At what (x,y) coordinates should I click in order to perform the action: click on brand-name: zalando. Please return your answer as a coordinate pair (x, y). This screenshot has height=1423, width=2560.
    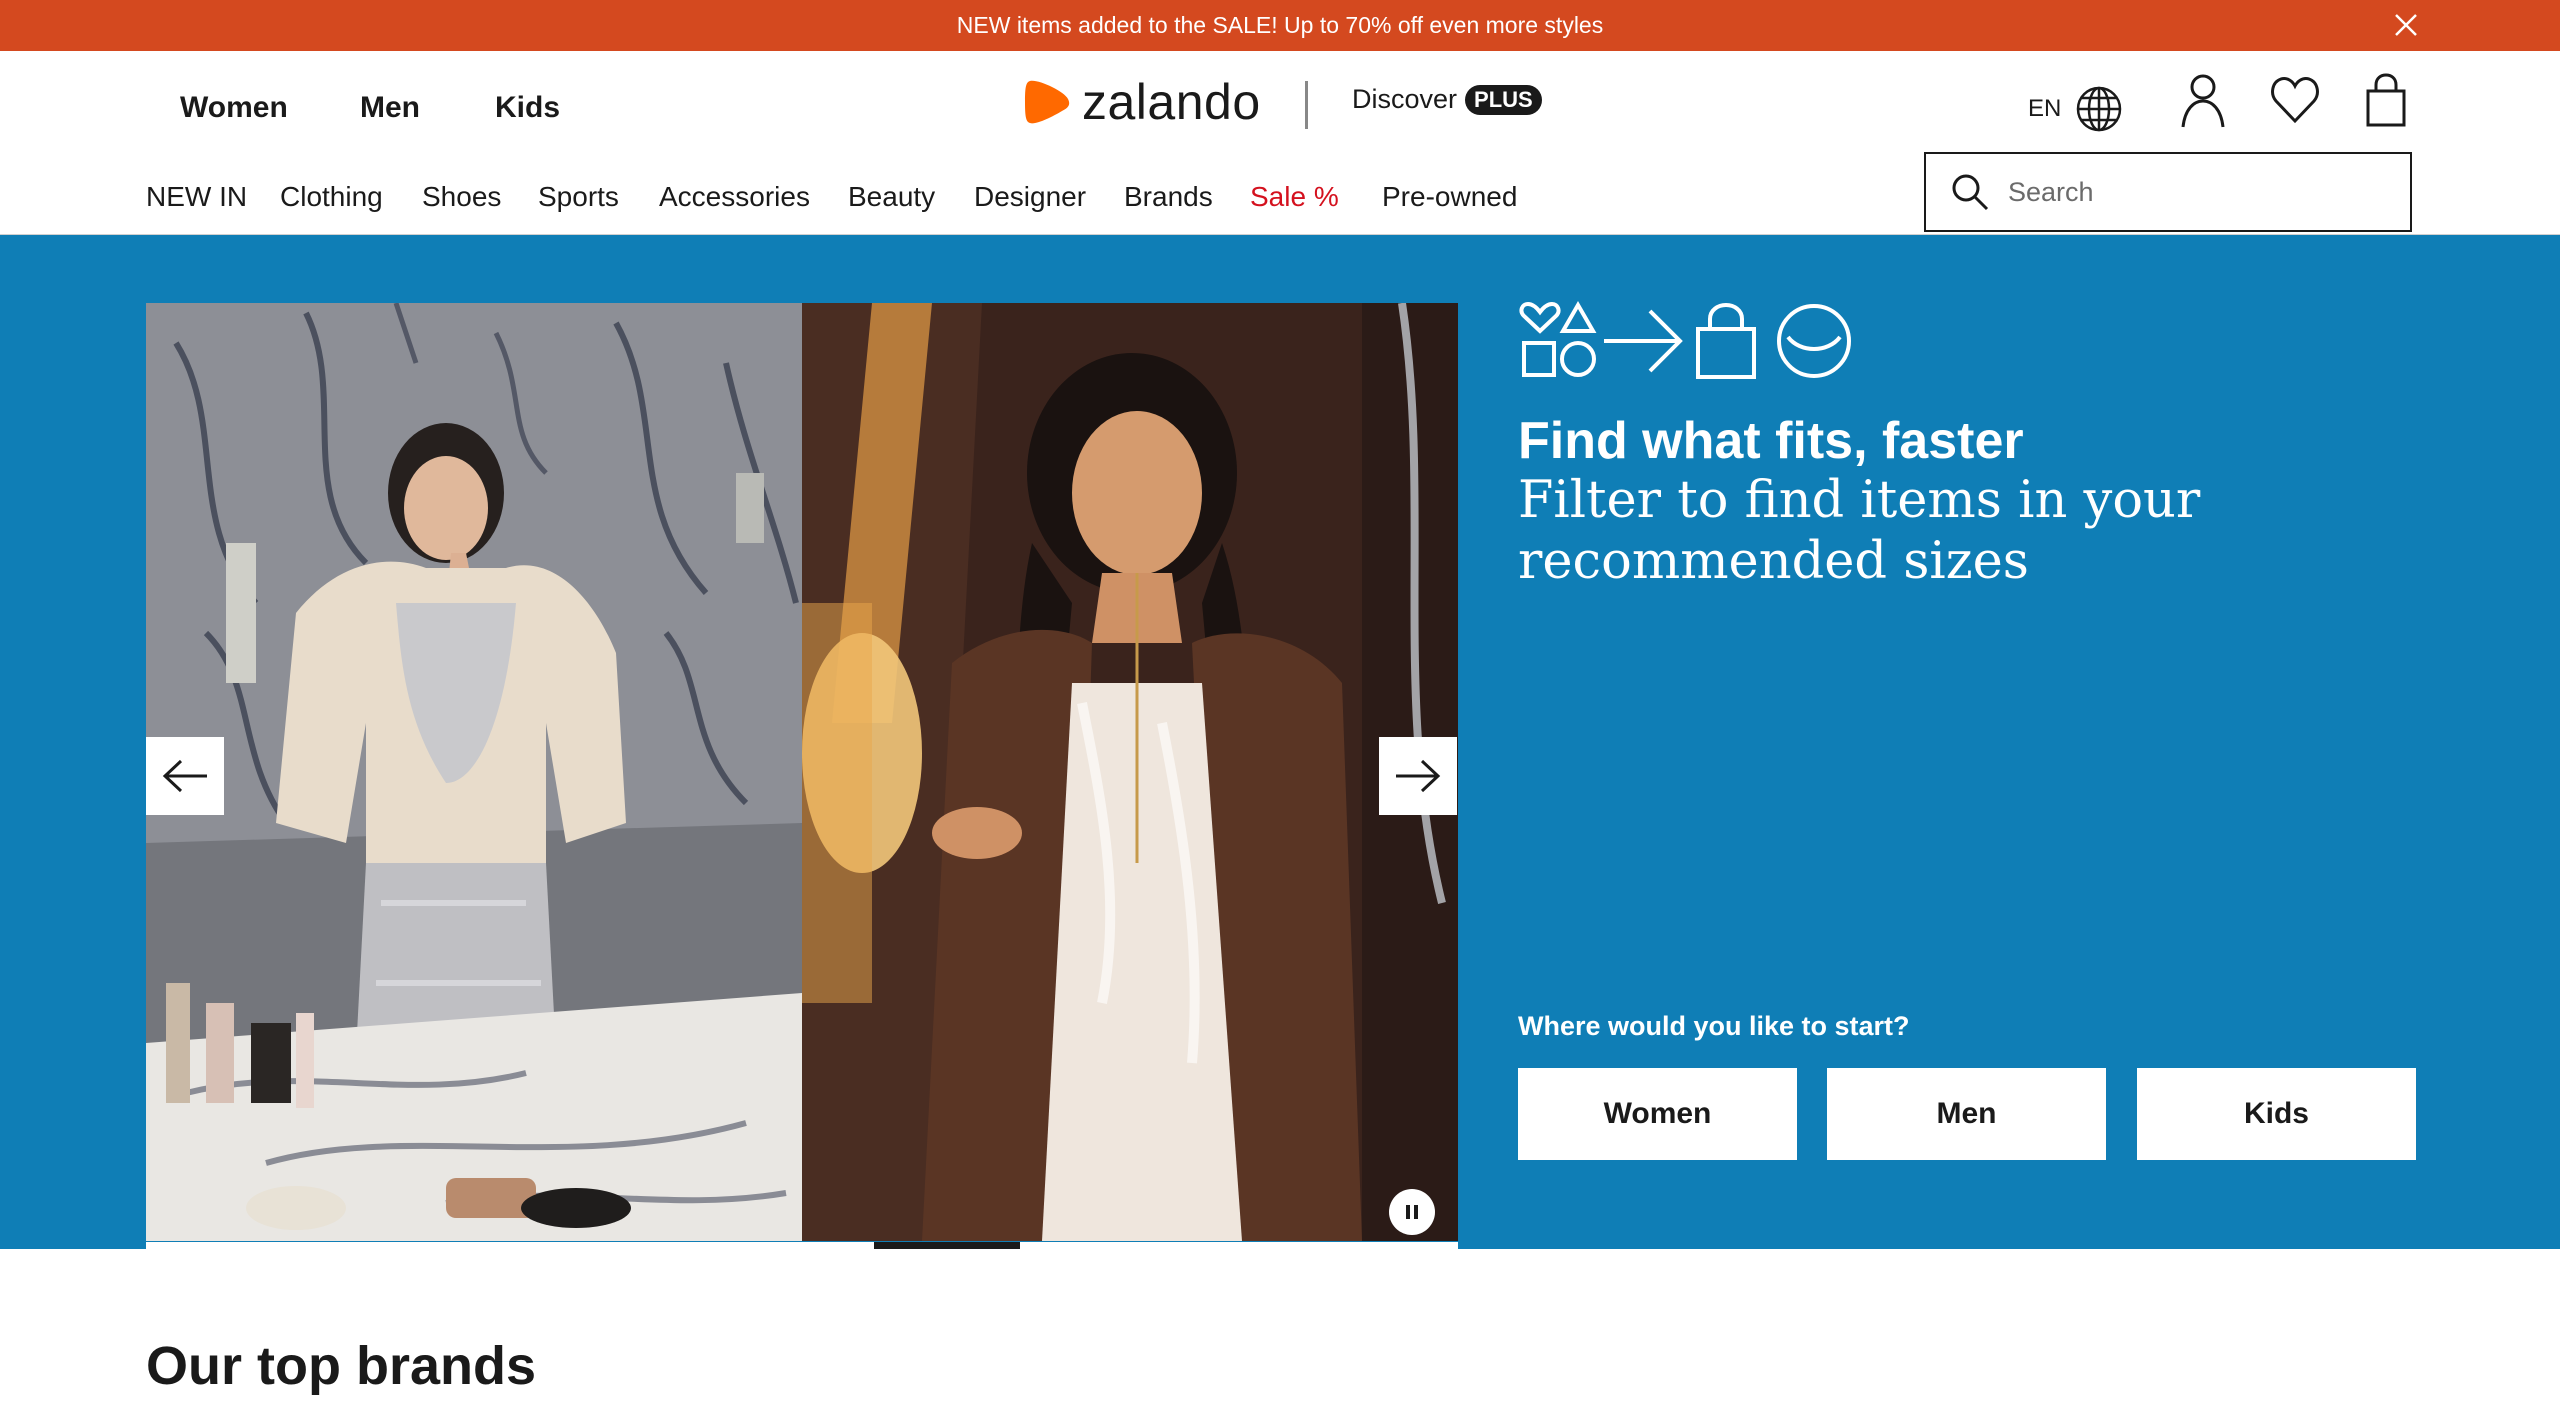
    Looking at the image, I should click on (1171, 102).